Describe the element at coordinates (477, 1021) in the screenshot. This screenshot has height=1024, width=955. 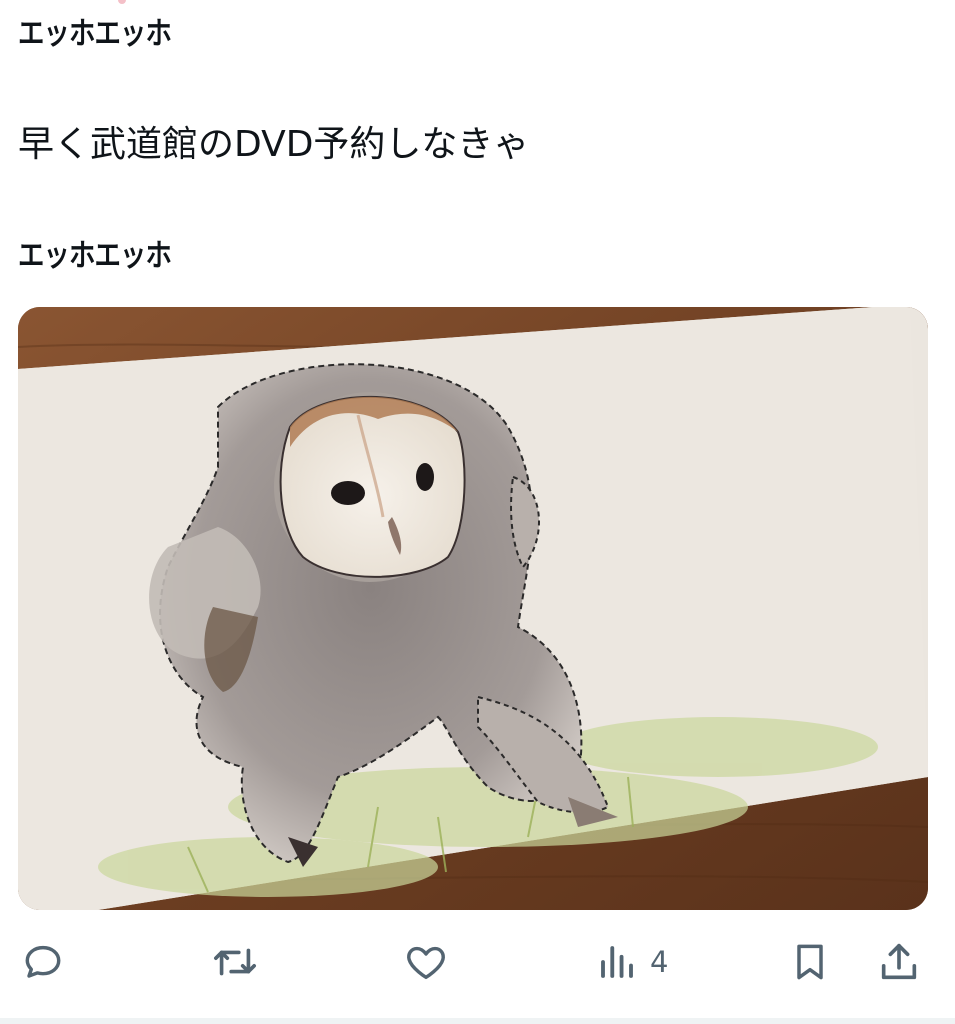
I see `divider` at that location.